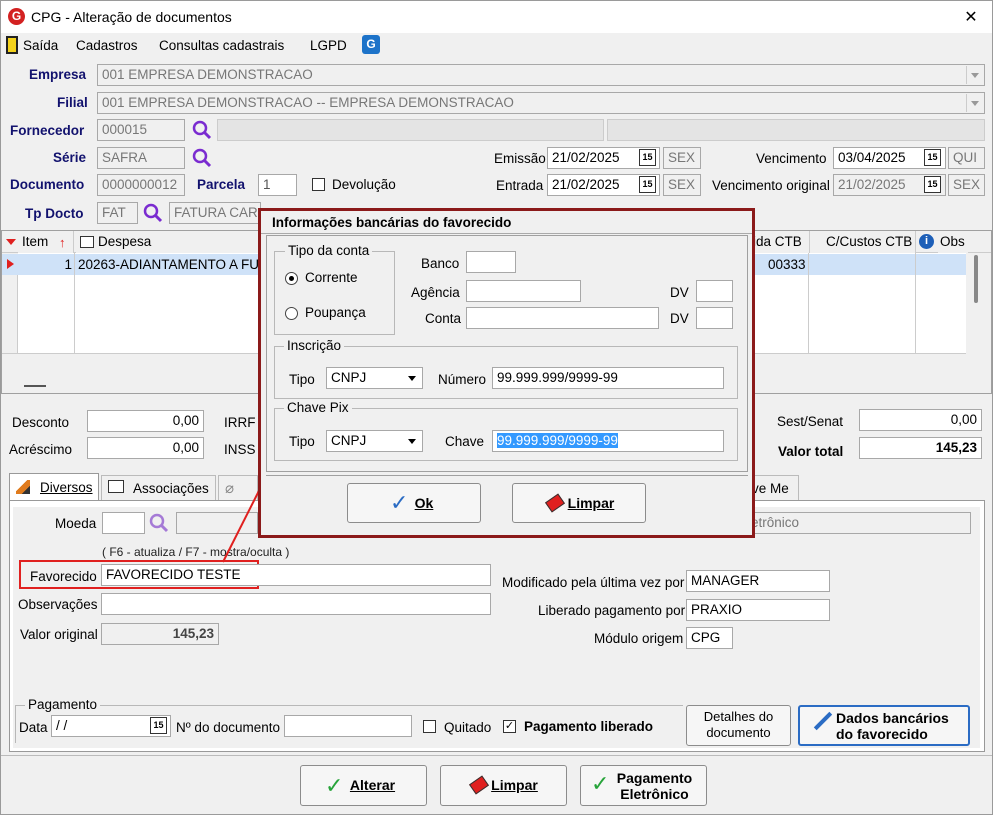 The image size is (993, 816). What do you see at coordinates (58, 74) in the screenshot?
I see `empresa-label: Empresa` at bounding box center [58, 74].